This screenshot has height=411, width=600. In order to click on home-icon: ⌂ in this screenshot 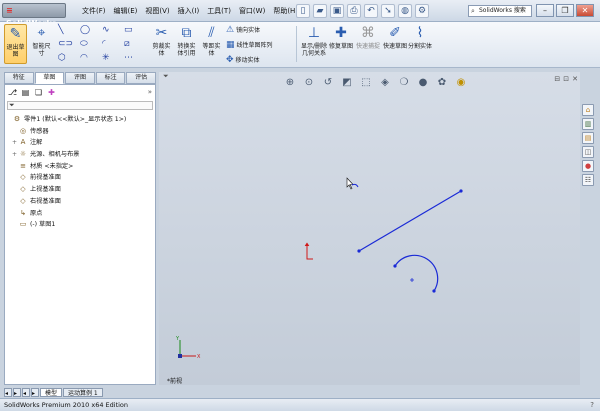, I will do `click(588, 110)`.